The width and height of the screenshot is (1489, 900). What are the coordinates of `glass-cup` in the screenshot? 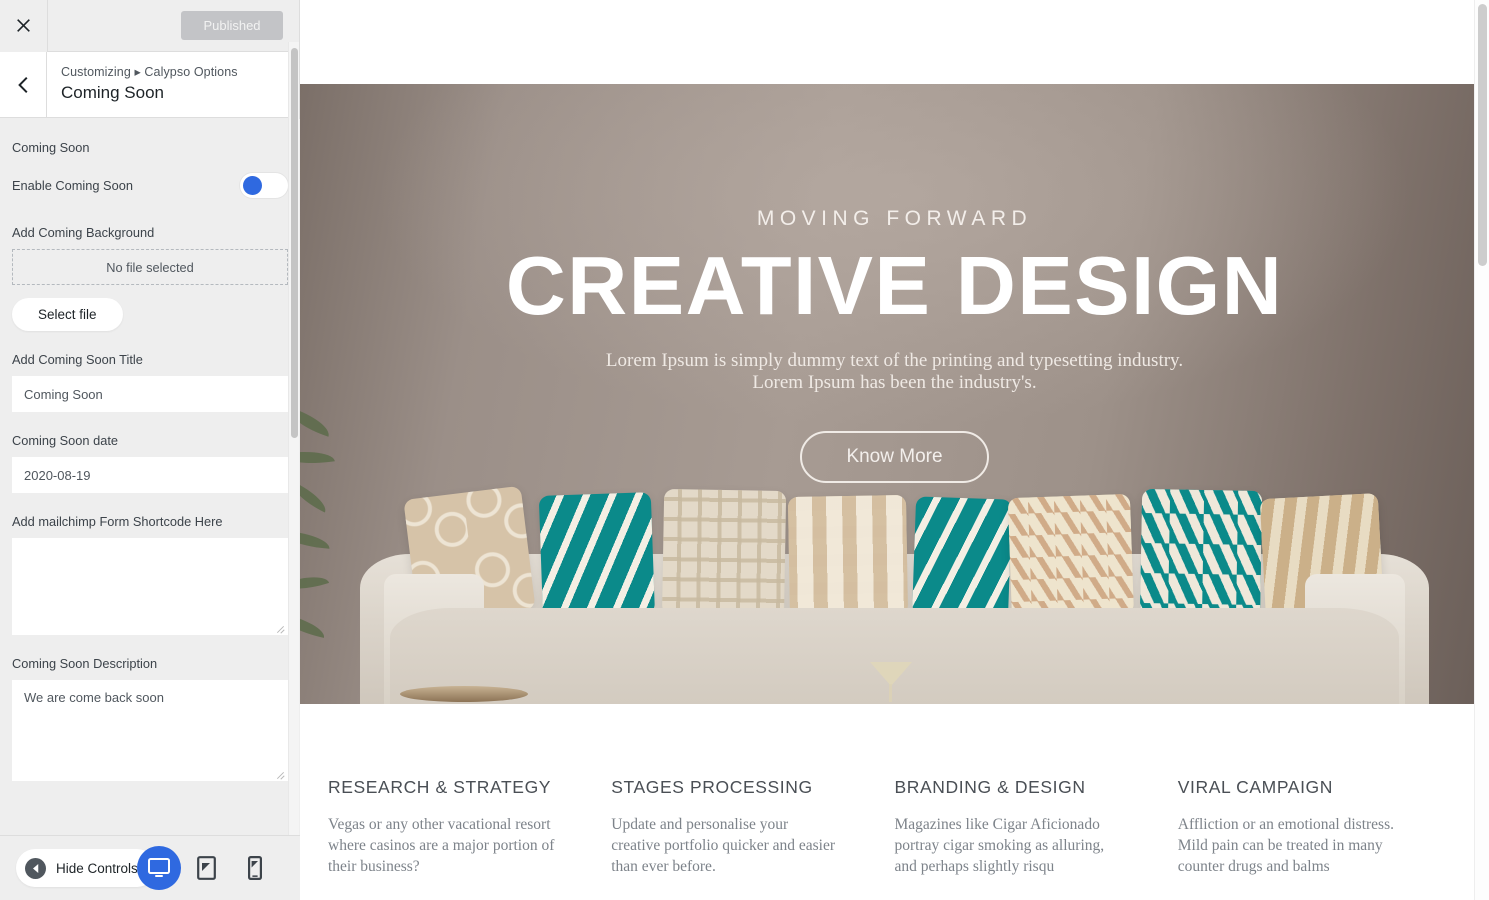 It's located at (891, 674).